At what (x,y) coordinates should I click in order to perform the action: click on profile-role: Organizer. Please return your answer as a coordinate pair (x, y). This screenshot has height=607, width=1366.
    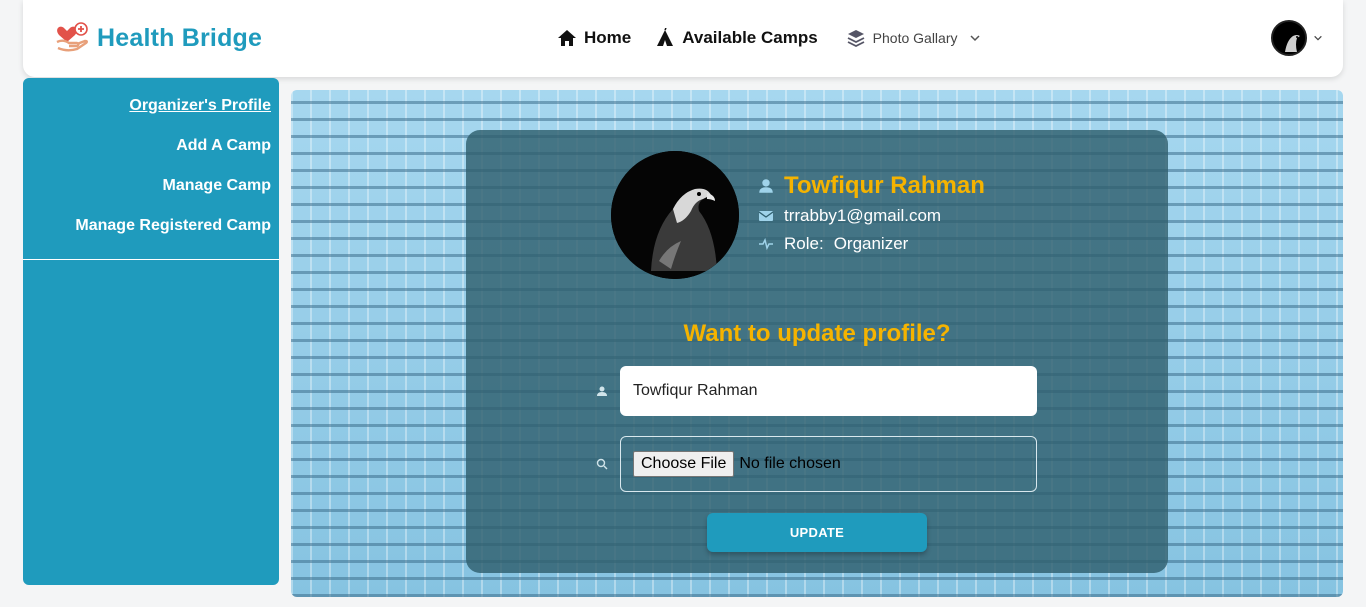
    Looking at the image, I should click on (871, 243).